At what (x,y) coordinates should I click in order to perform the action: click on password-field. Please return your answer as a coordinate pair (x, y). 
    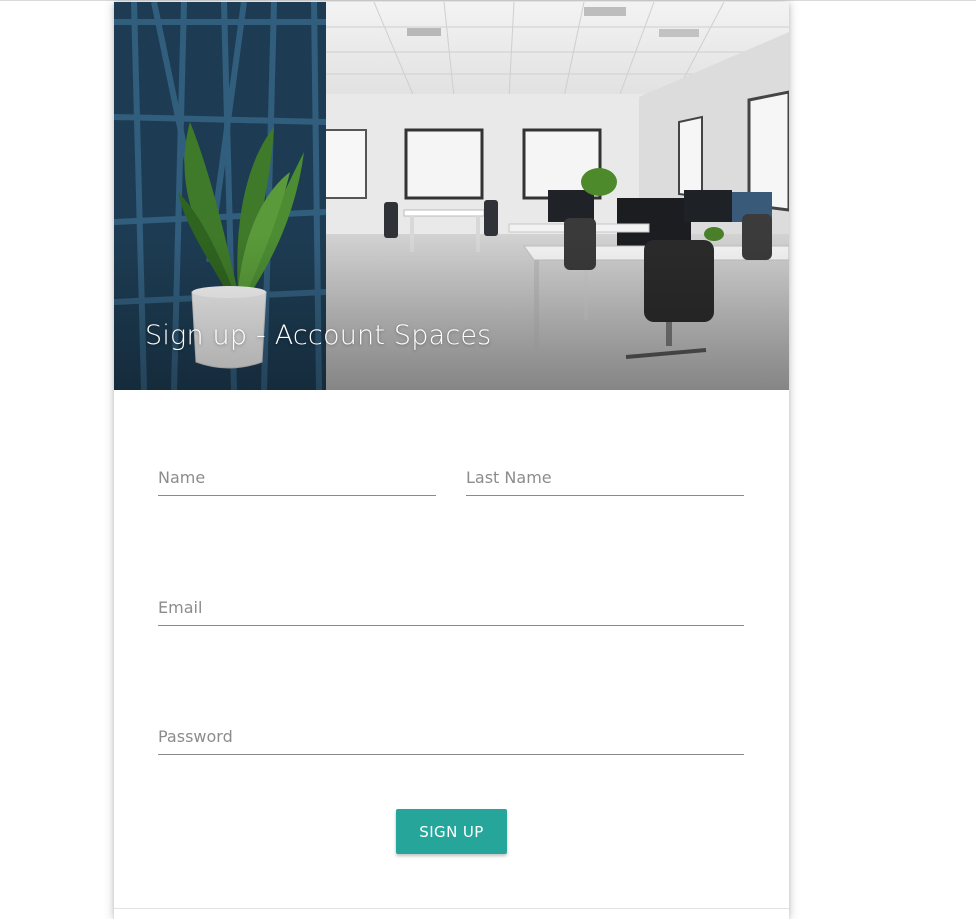
    Looking at the image, I should click on (451, 737).